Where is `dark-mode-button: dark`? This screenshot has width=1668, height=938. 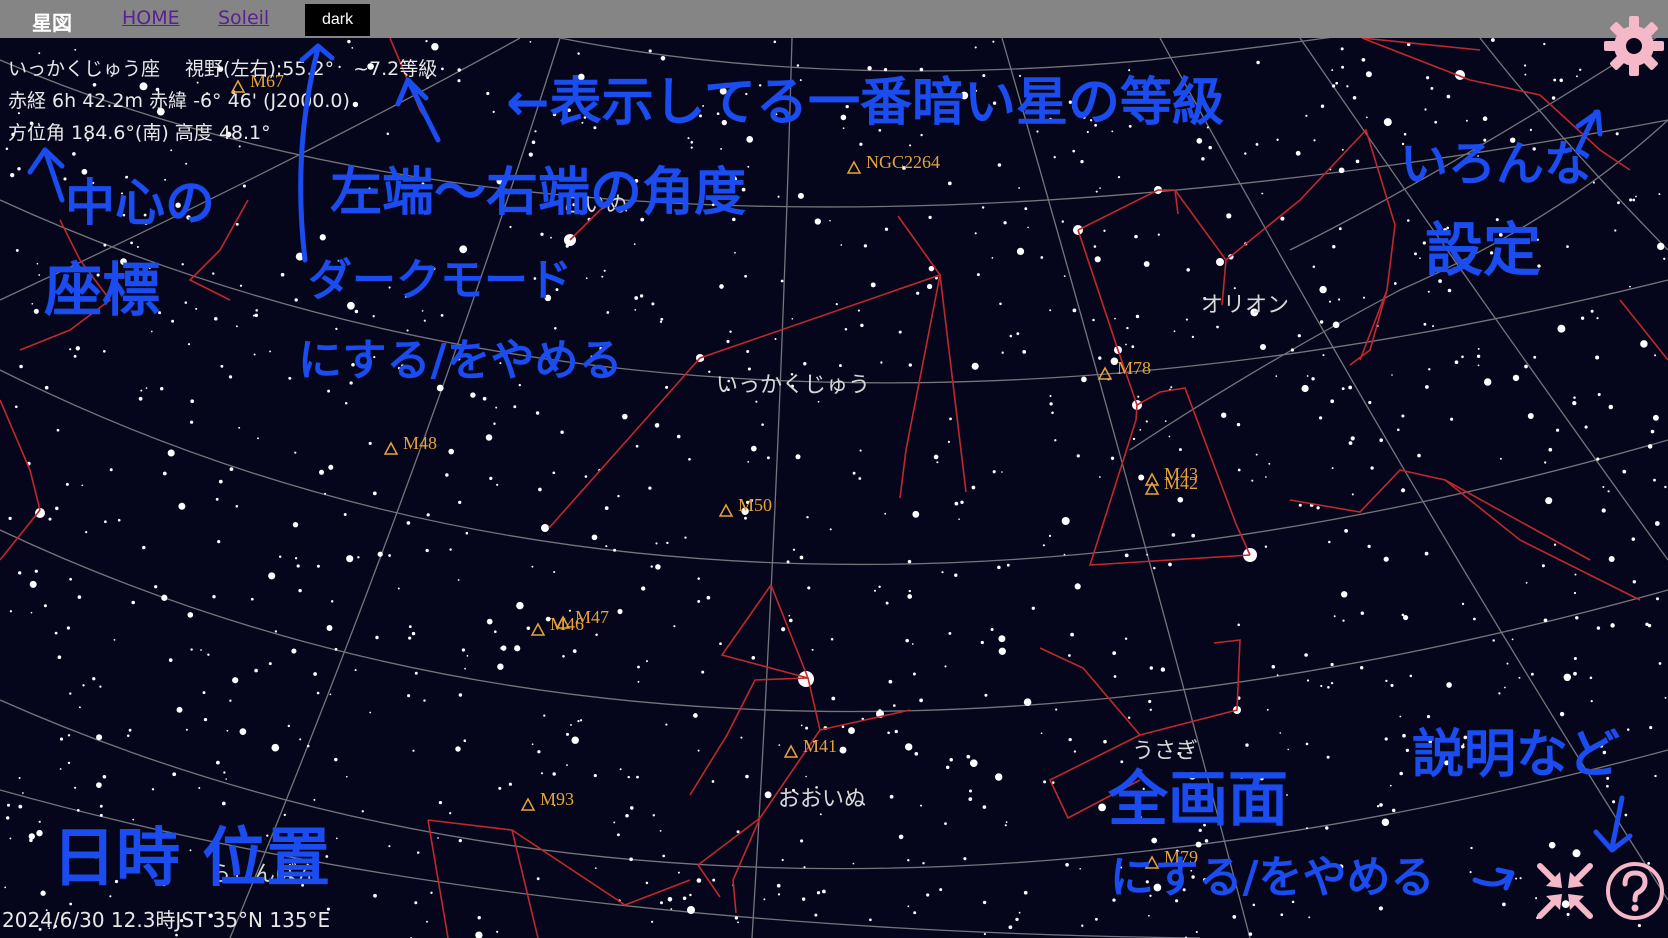 dark-mode-button: dark is located at coordinates (337, 20).